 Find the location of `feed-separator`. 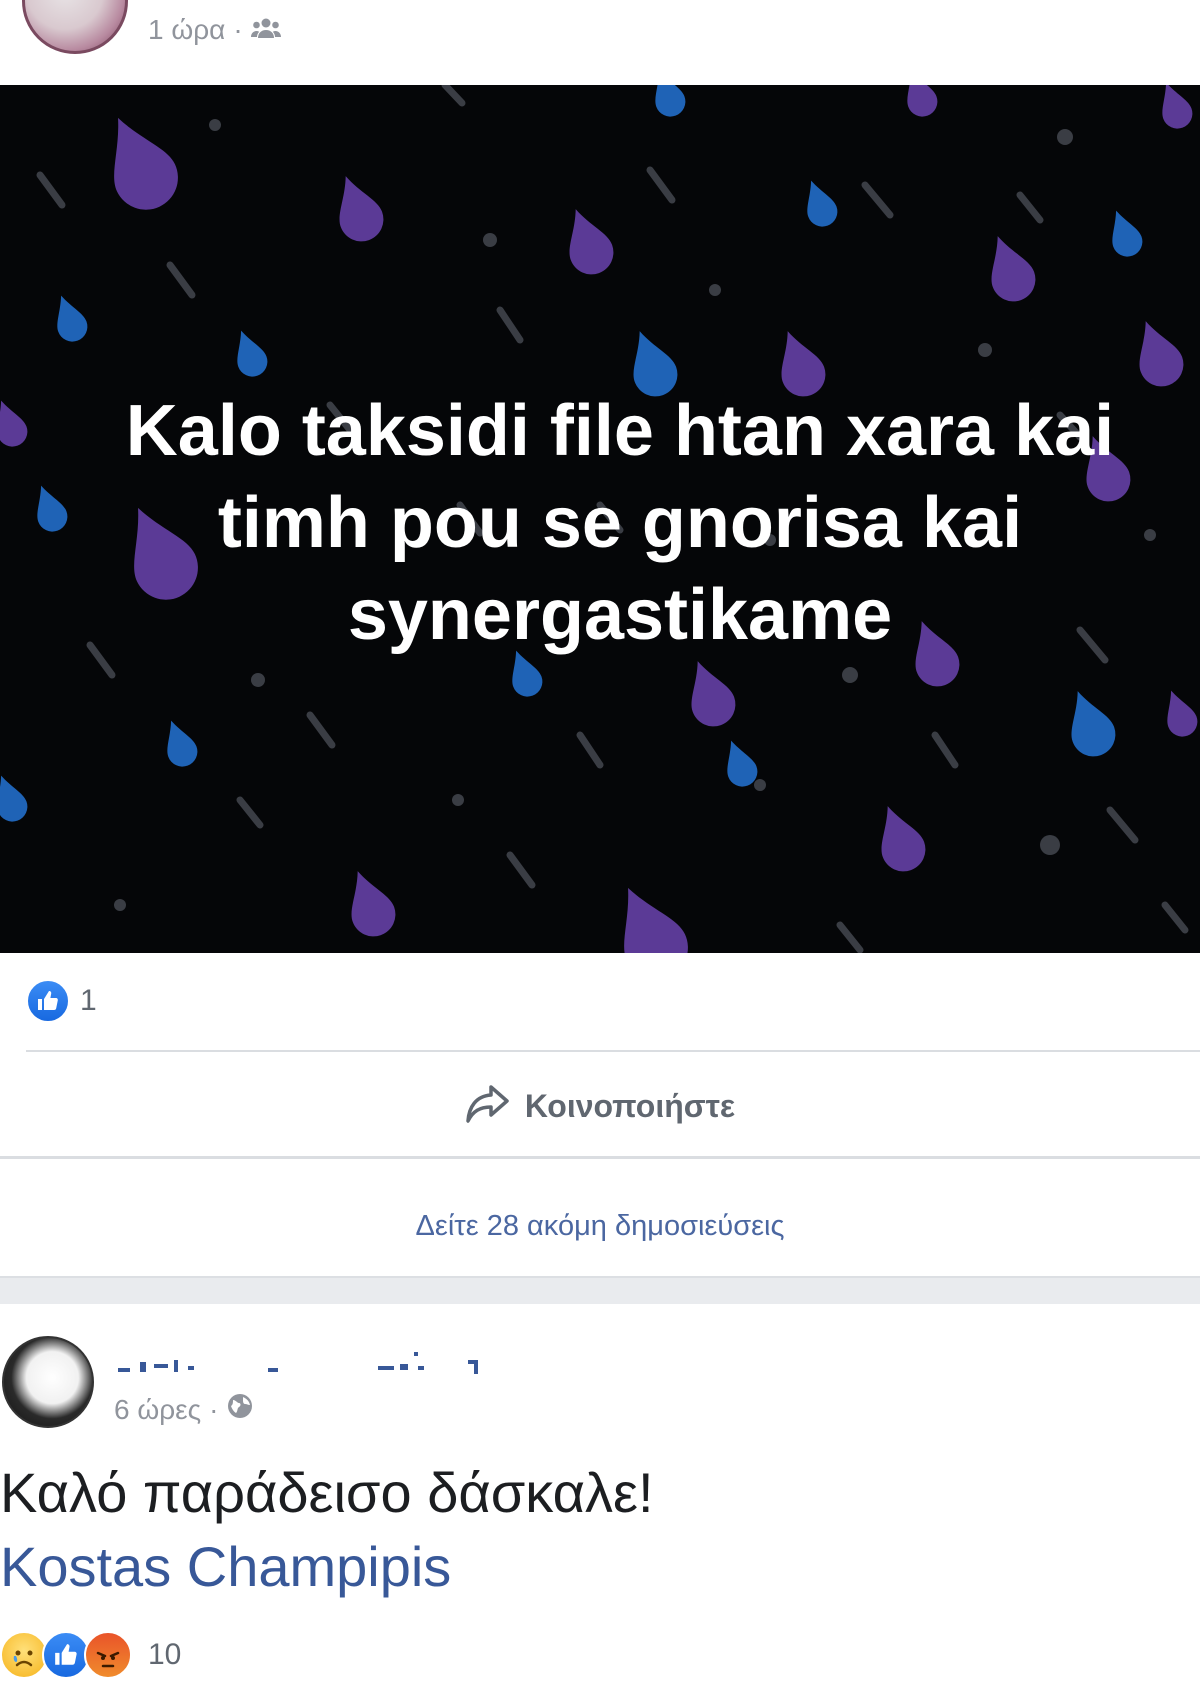

feed-separator is located at coordinates (600, 1290).